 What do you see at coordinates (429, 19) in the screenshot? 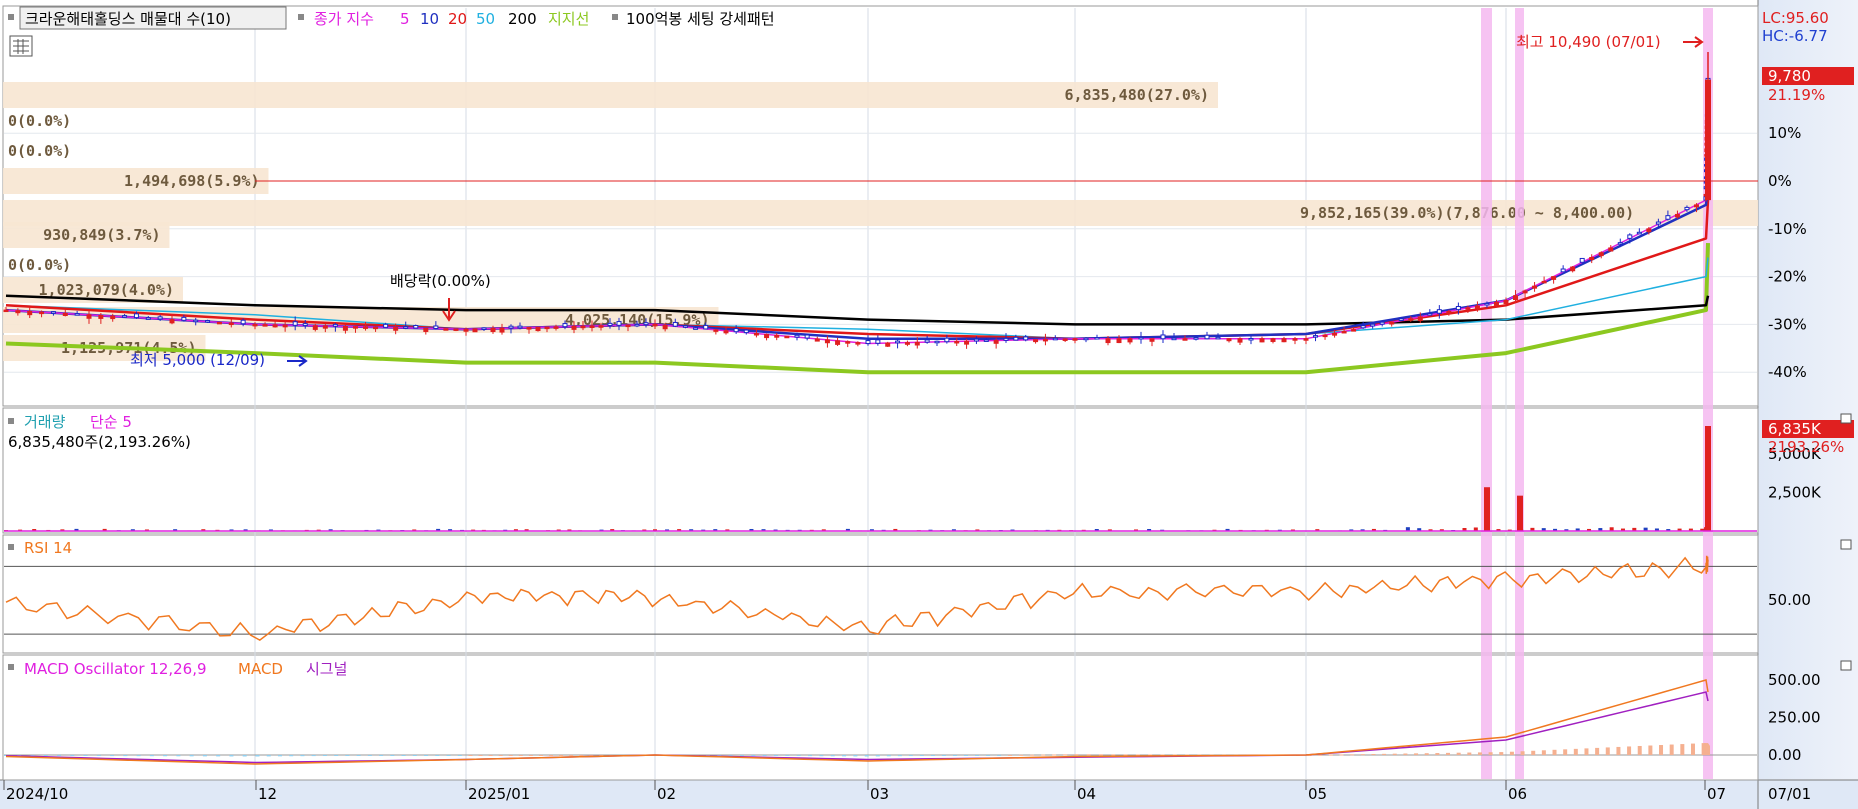
I see `ma-period-10: 10` at bounding box center [429, 19].